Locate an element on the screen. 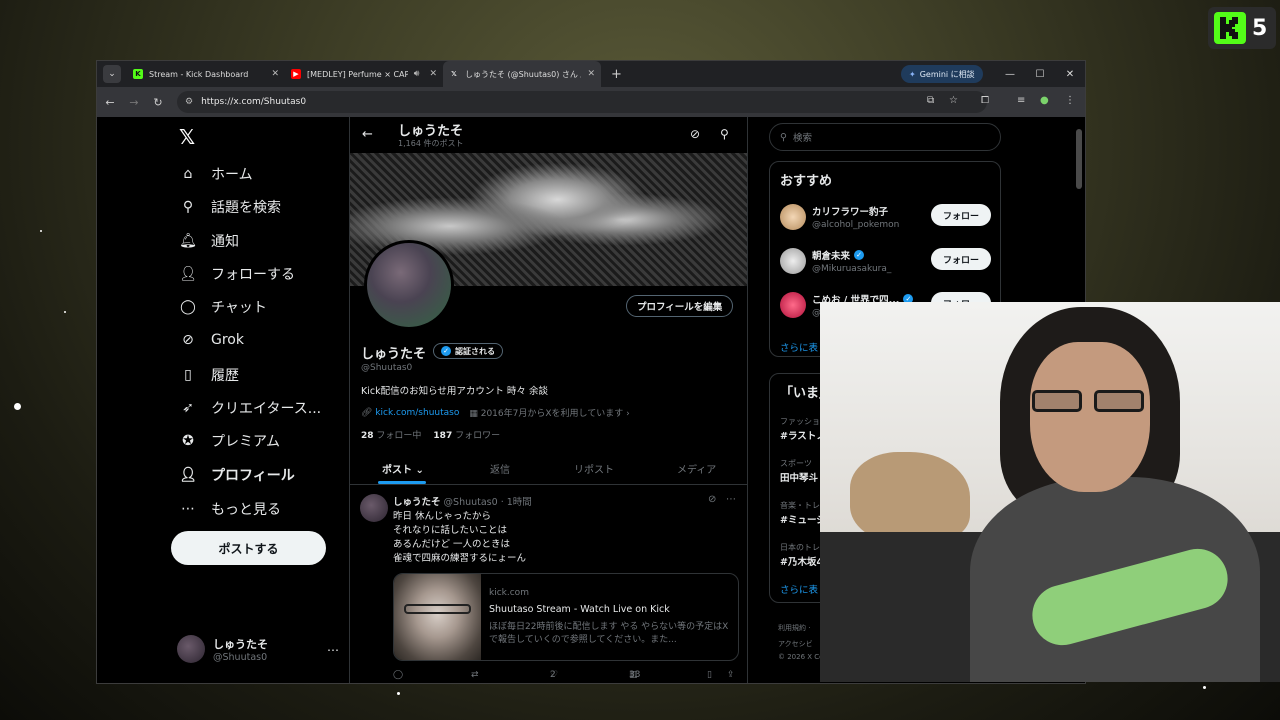  menu-icon: ⋮ is located at coordinates (1070, 100).